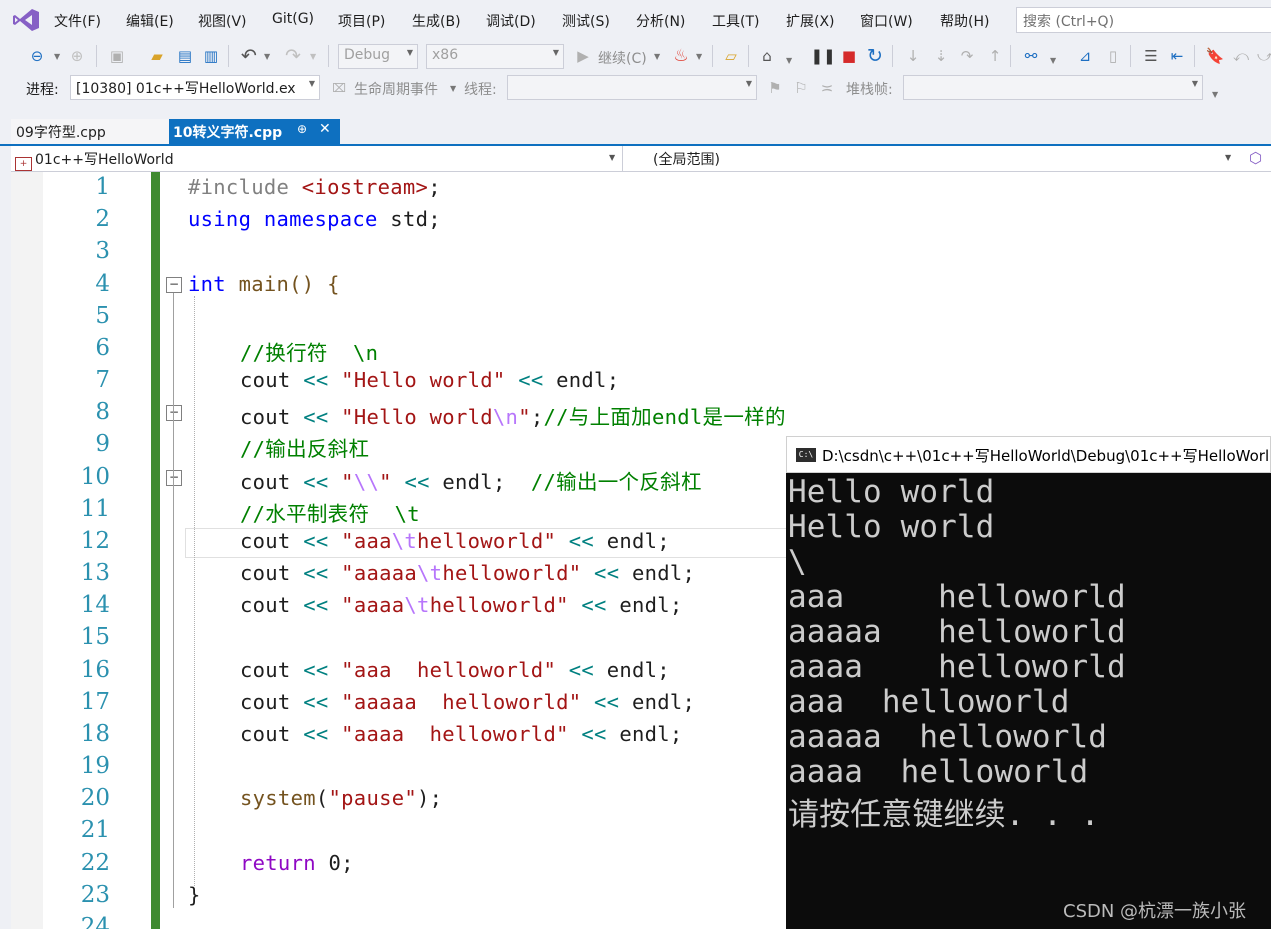 The height and width of the screenshot is (929, 1271). What do you see at coordinates (827, 88) in the screenshot?
I see `thread-group-icon: ≍` at bounding box center [827, 88].